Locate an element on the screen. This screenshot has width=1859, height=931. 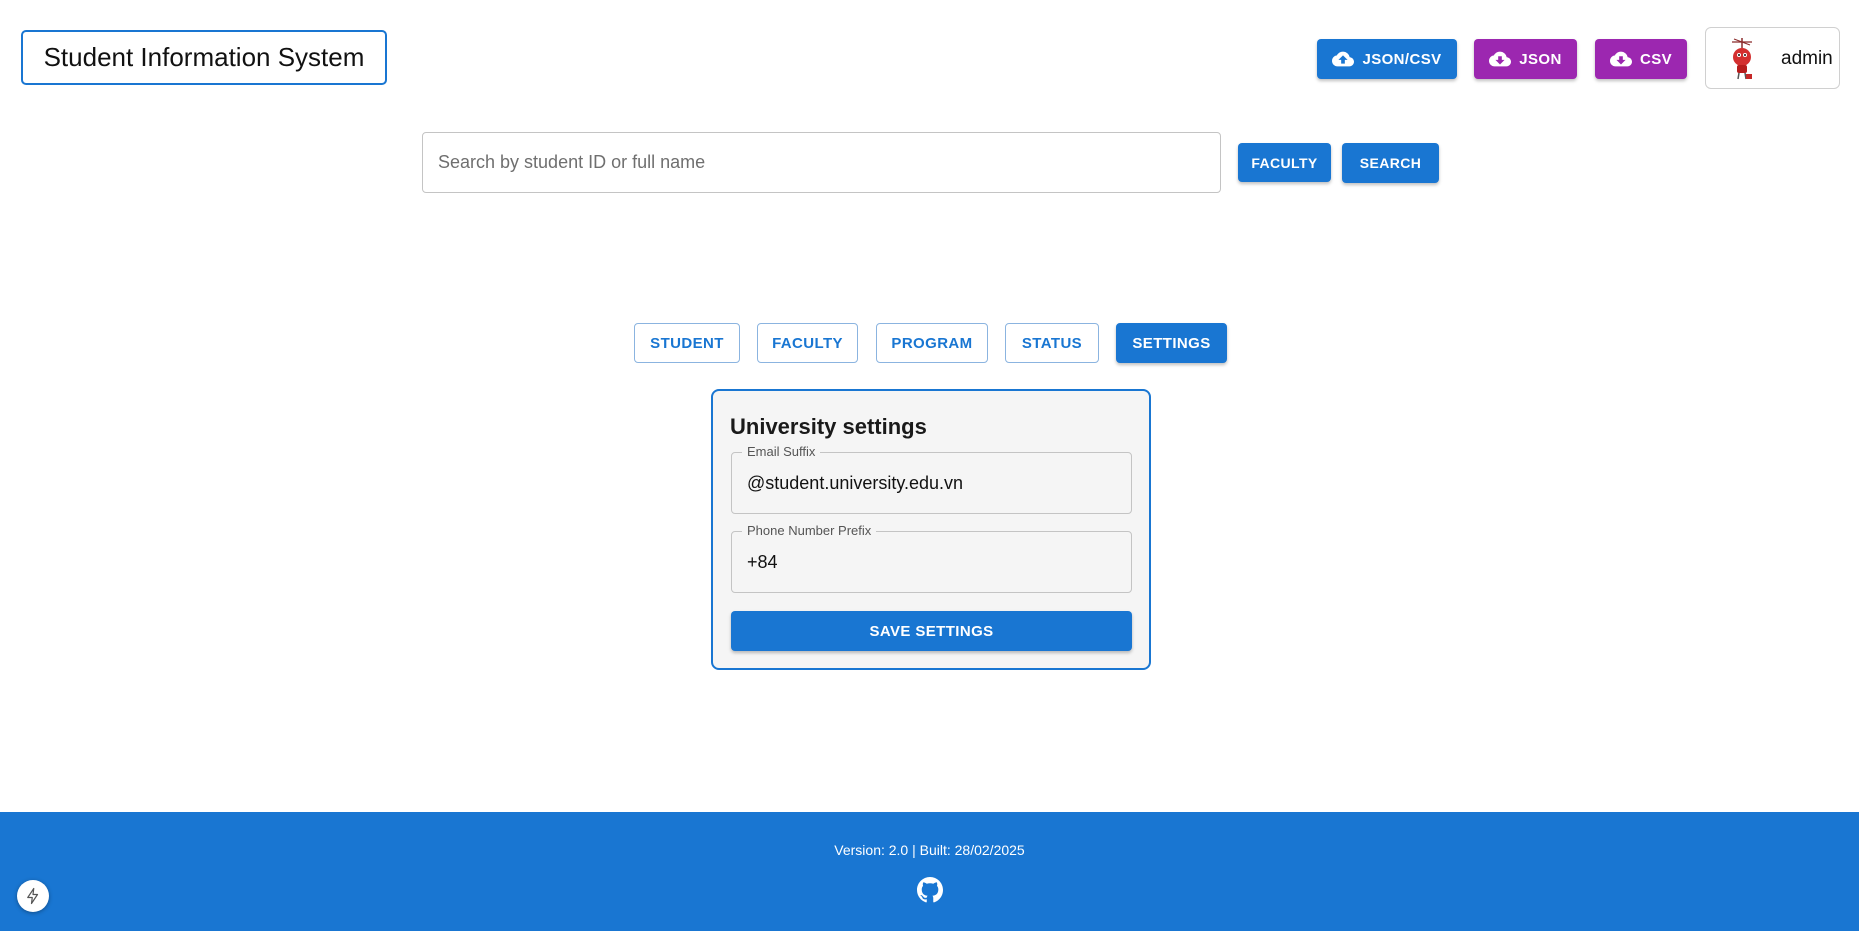
user-menu: admin is located at coordinates (1772, 58).